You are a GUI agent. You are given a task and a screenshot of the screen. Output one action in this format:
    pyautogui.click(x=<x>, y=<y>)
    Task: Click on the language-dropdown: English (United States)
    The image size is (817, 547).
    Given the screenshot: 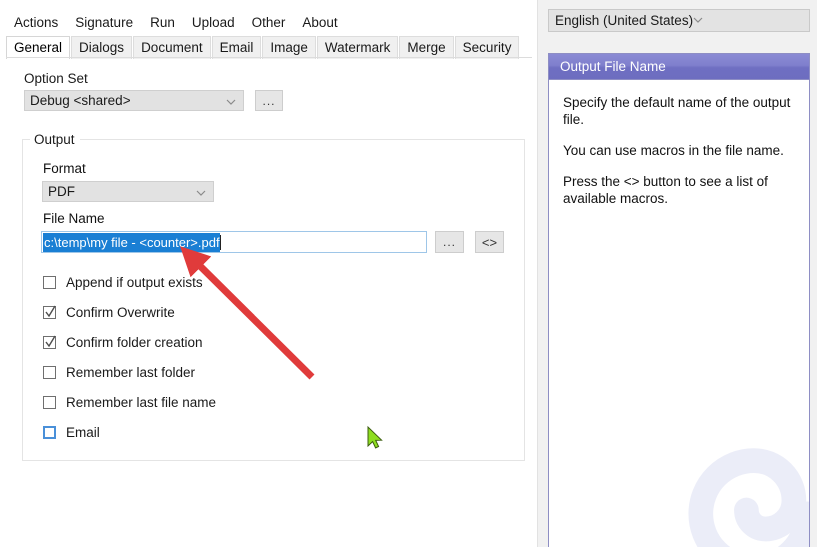 What is the action you would take?
    pyautogui.click(x=679, y=20)
    